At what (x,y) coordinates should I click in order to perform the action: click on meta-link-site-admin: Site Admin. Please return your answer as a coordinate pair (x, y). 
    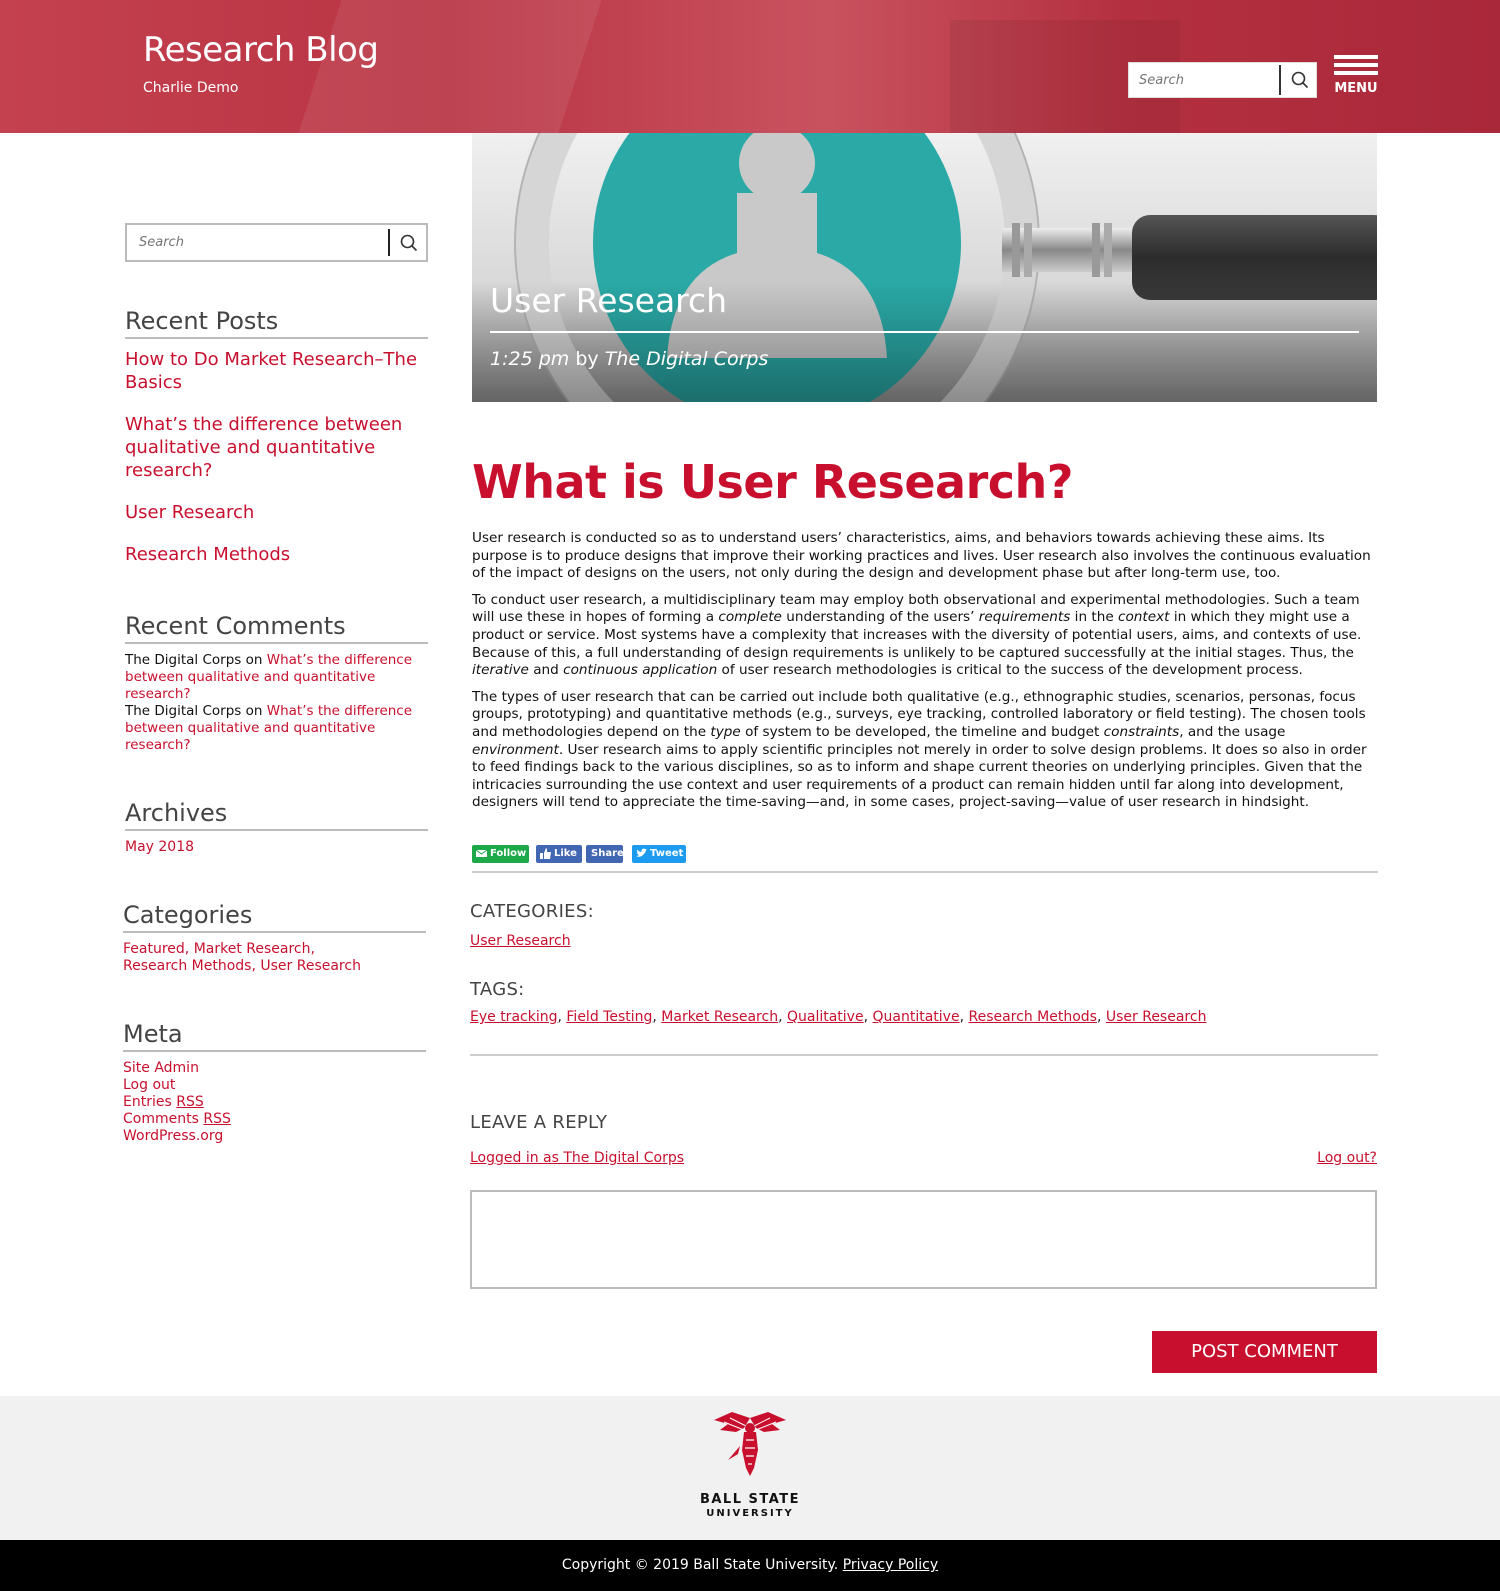
    Looking at the image, I should click on (177, 1068).